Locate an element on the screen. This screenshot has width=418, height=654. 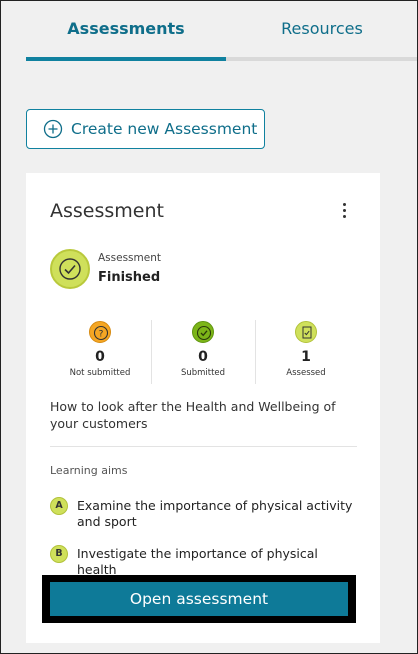
tab-resources: Resources is located at coordinates (322, 28).